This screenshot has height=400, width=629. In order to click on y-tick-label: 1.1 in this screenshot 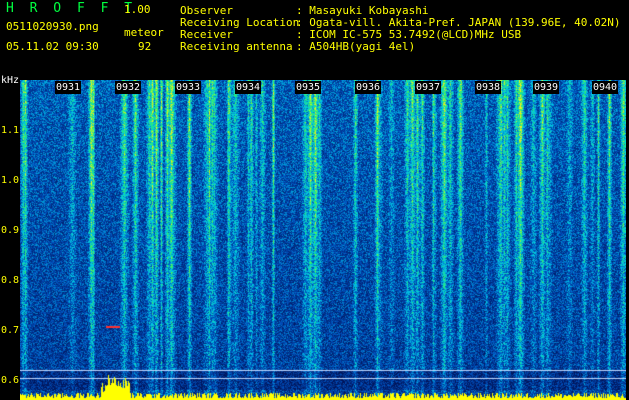, I will do `click(10, 130)`.